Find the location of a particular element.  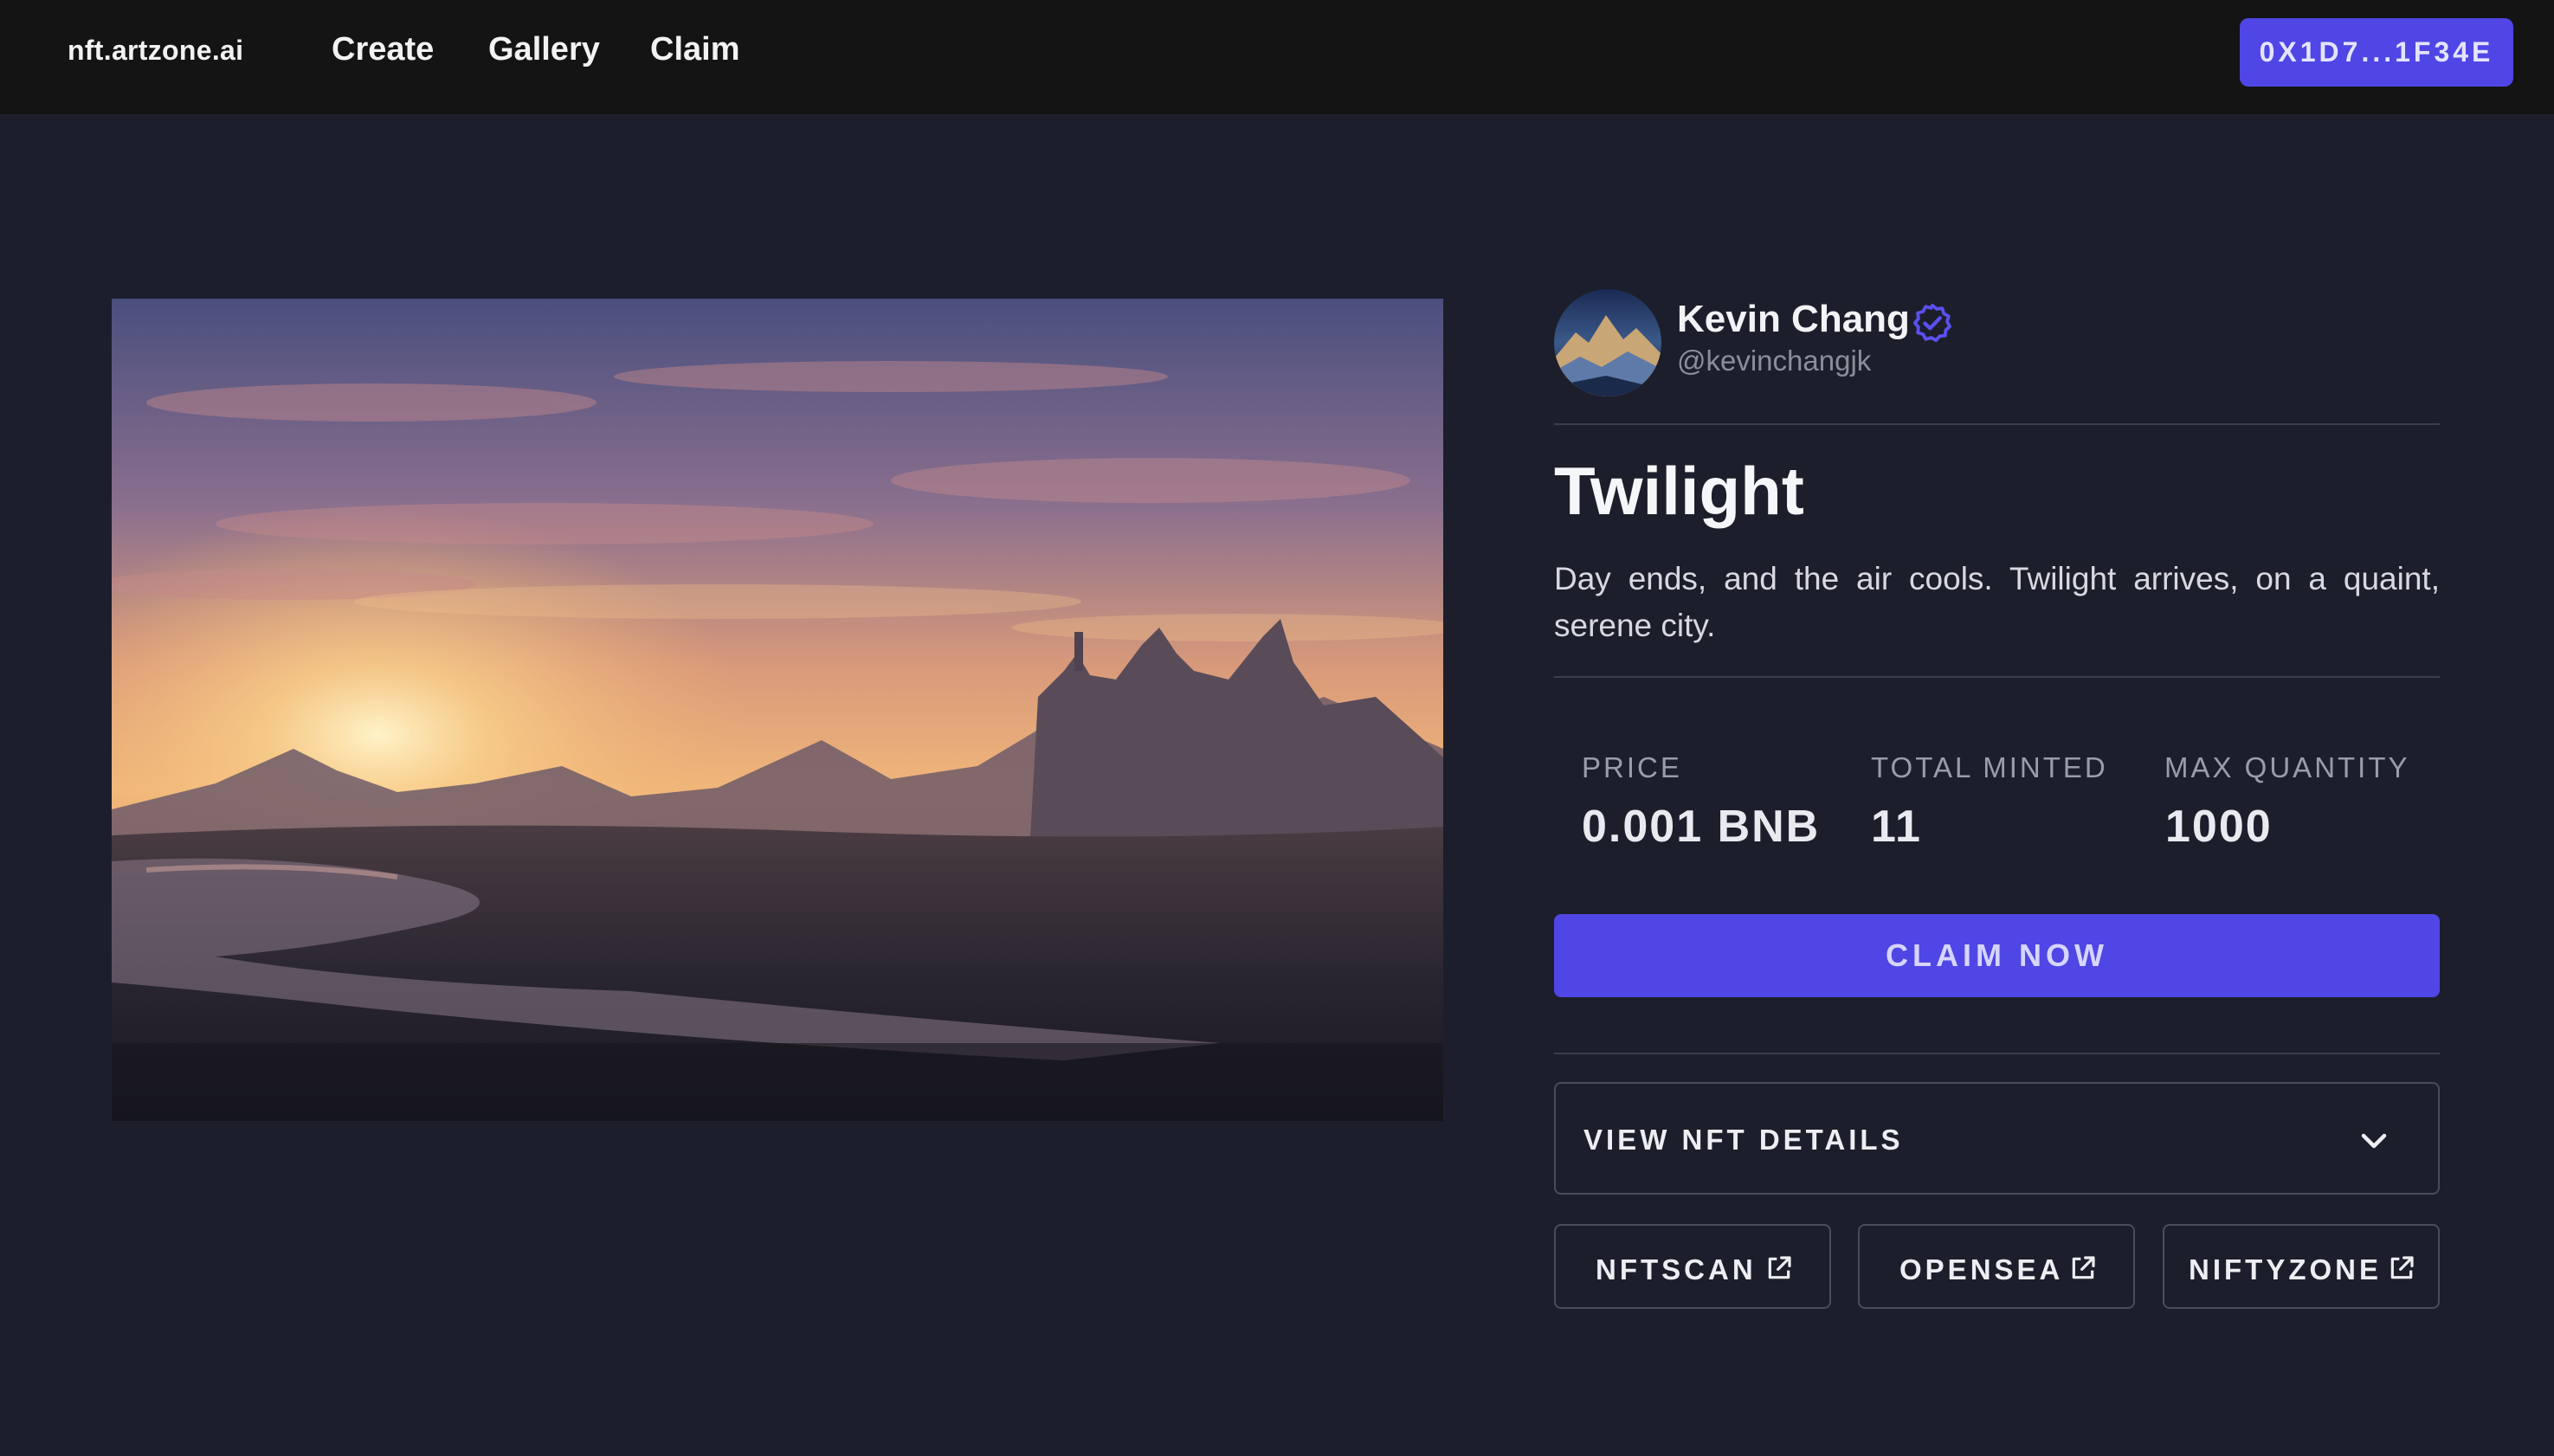

niftyzone-link-button: NIFTYZONE is located at coordinates (2301, 1266).